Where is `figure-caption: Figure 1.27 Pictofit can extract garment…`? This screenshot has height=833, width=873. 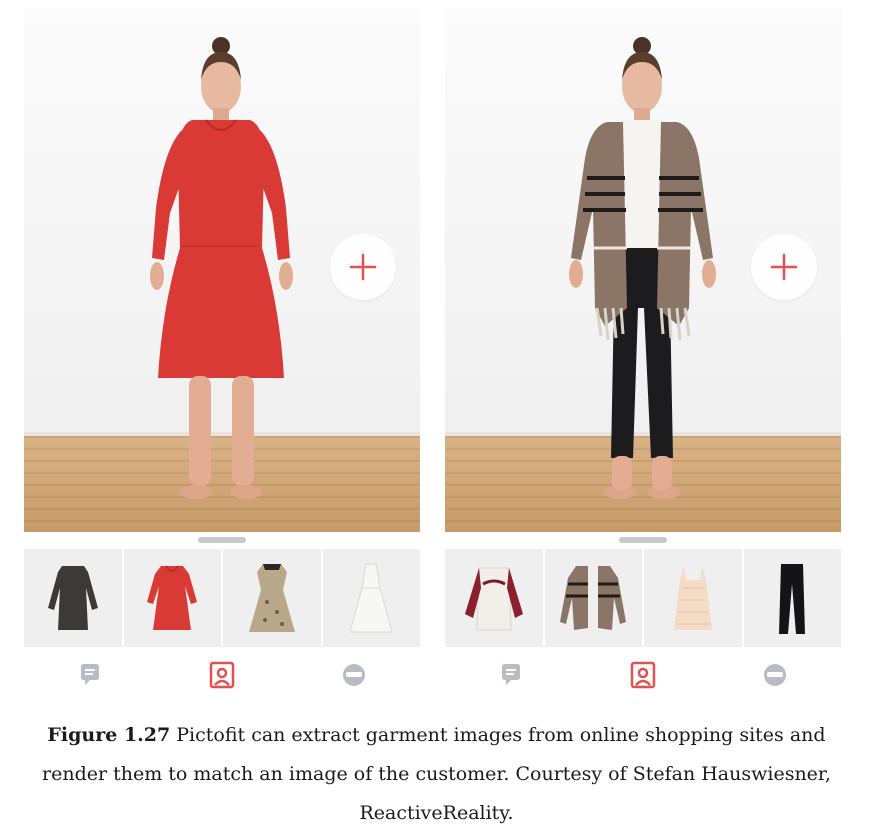 figure-caption: Figure 1.27 Pictofit can extract garment… is located at coordinates (436, 774).